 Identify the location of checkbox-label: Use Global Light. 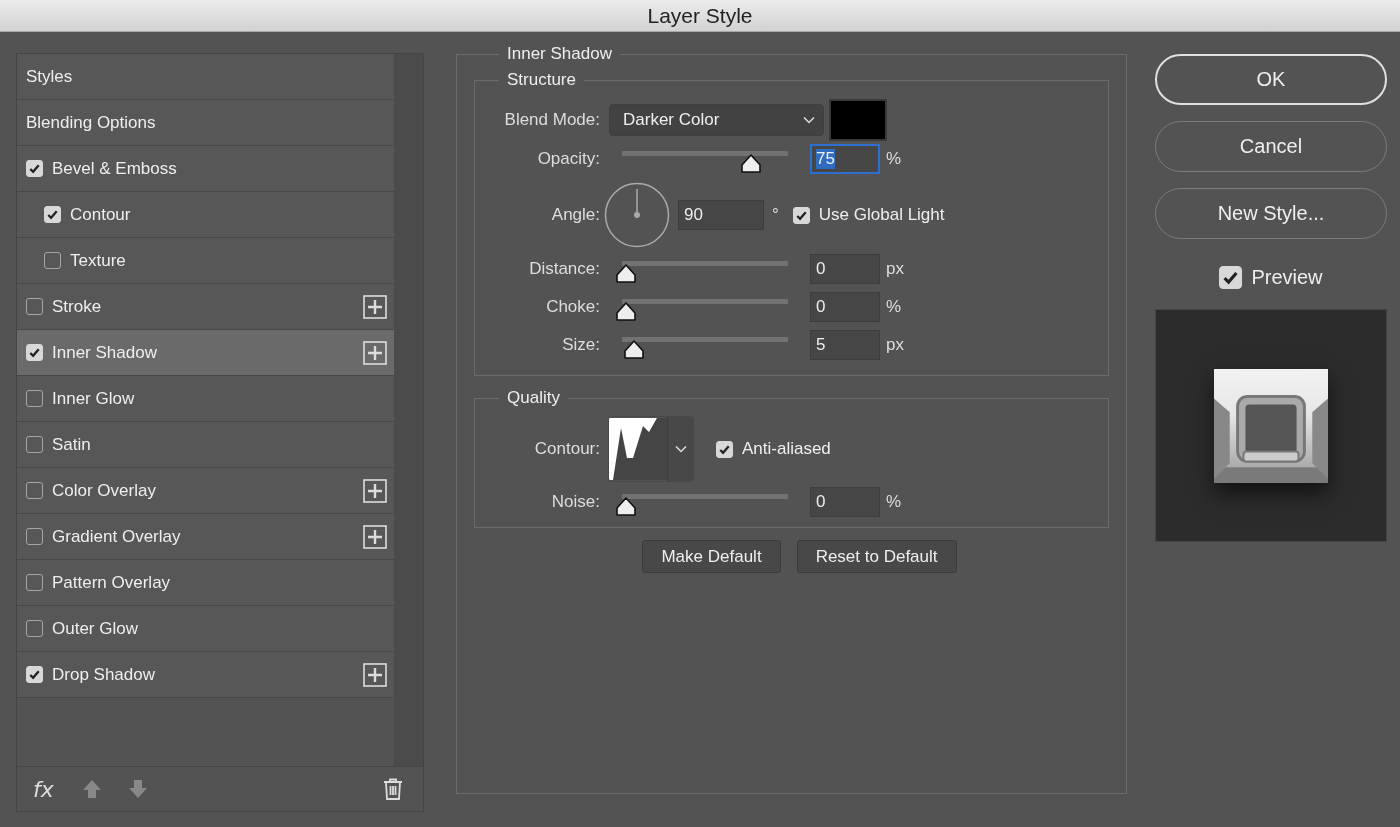
(881, 215).